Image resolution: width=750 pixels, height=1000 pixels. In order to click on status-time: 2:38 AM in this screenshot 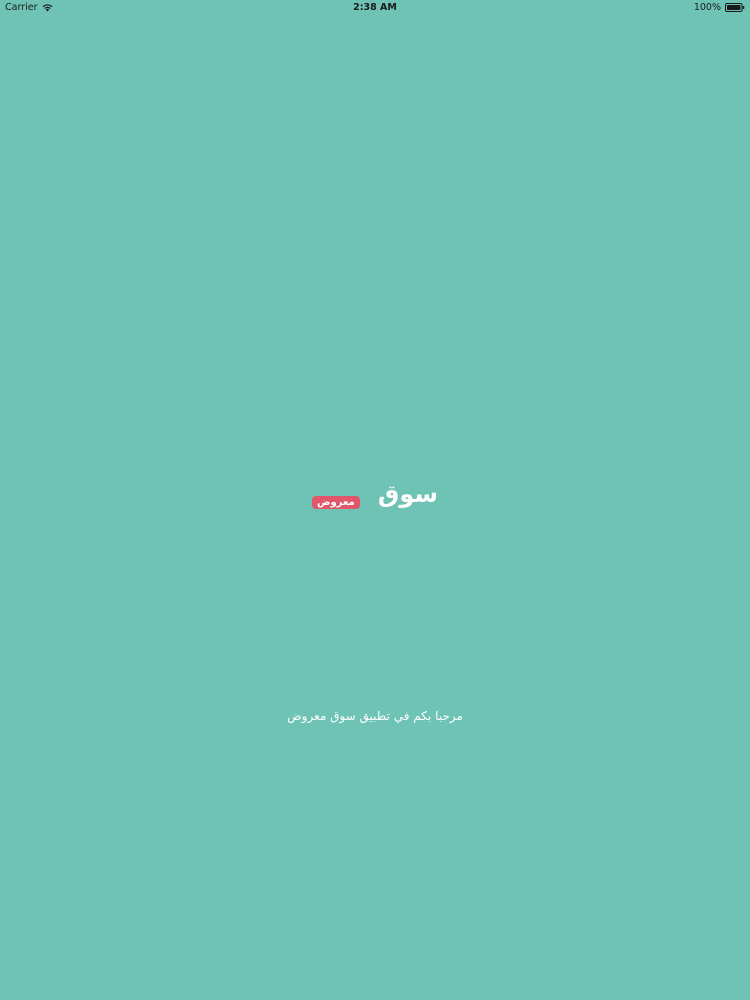, I will do `click(375, 7)`.